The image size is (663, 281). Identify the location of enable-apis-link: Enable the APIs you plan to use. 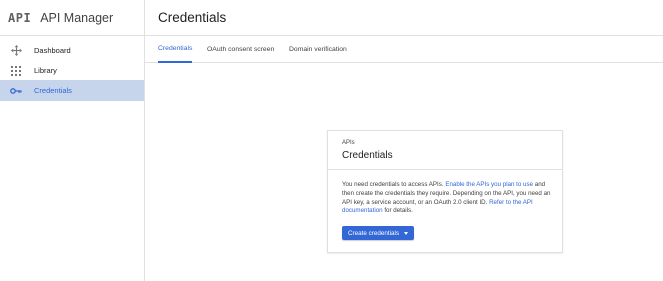
(489, 184).